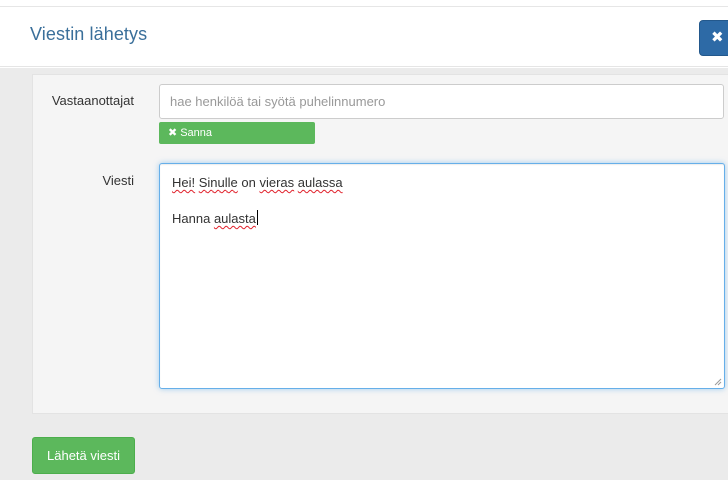  Describe the element at coordinates (172, 133) in the screenshot. I see `remove-icon: ✖` at that location.